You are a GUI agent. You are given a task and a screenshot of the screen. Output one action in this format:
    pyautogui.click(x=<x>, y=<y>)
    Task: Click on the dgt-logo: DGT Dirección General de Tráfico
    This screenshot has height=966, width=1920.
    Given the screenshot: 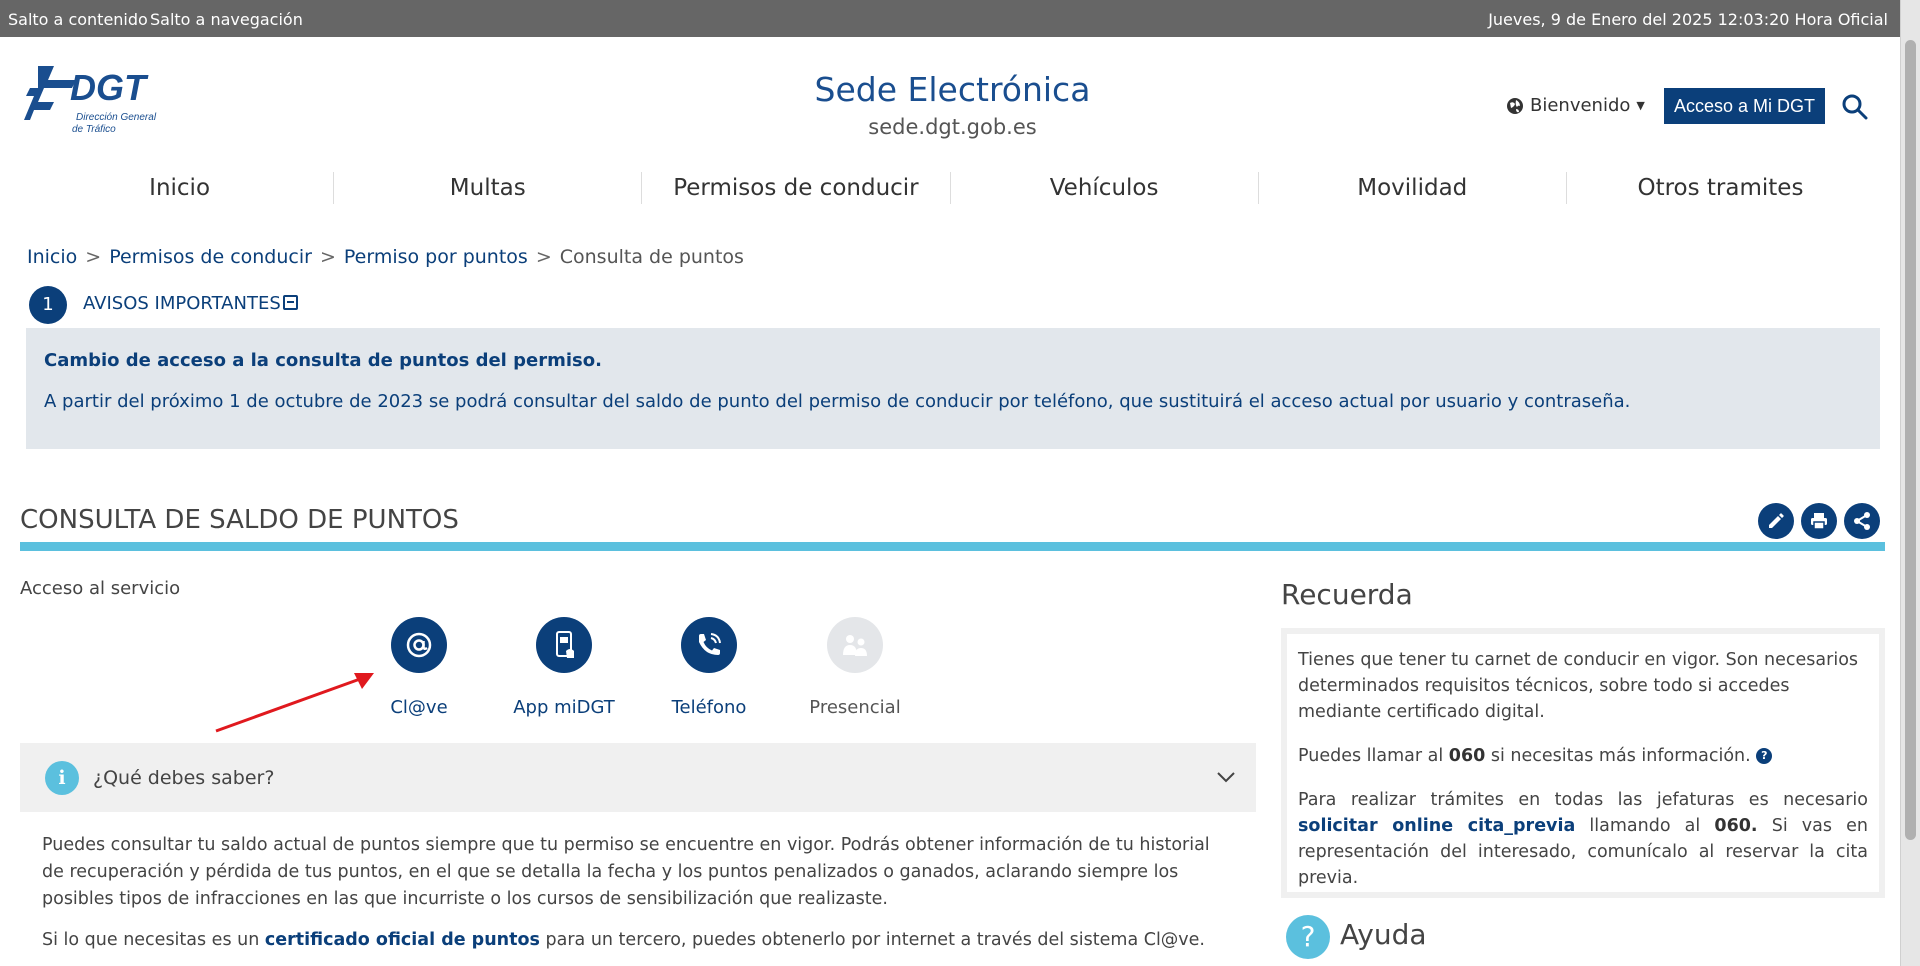 What is the action you would take?
    pyautogui.click(x=99, y=102)
    